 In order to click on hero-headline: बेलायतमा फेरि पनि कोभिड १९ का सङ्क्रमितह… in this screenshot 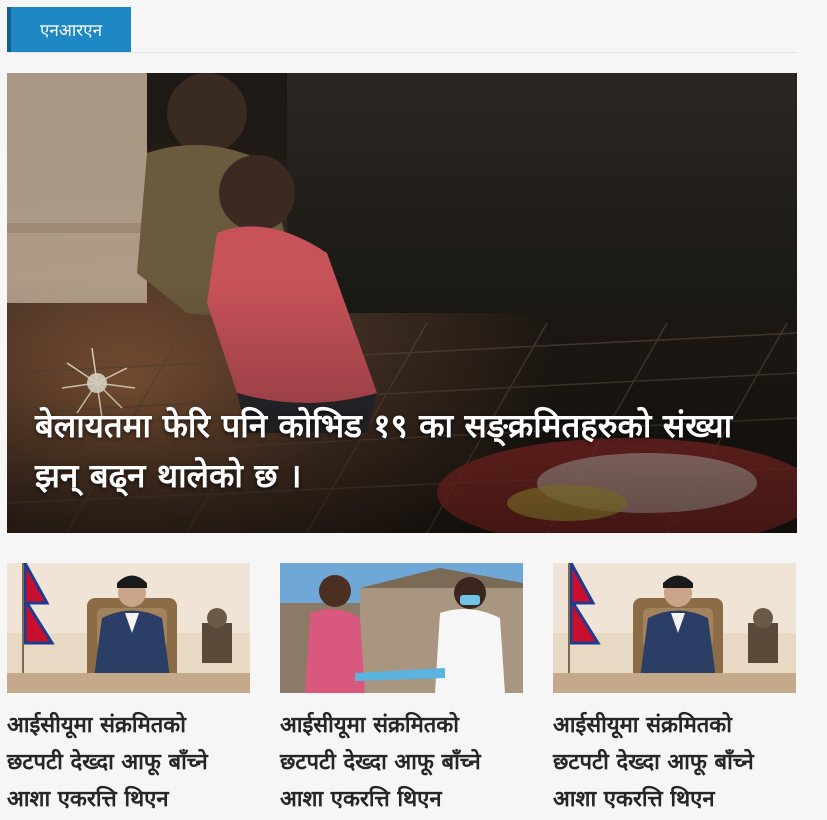, I will do `click(395, 451)`.